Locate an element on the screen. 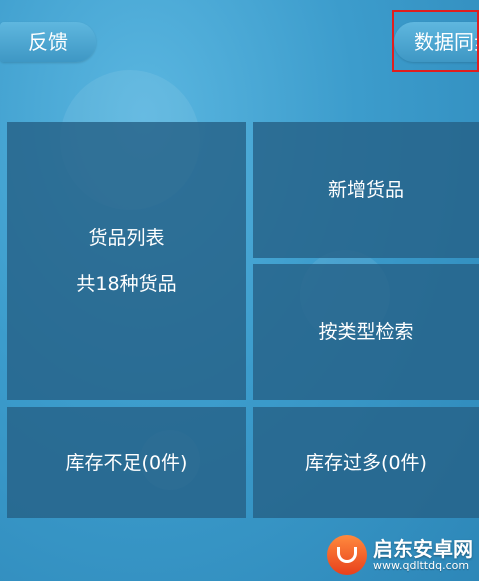 The width and height of the screenshot is (479, 581). over-stock-tile: 库存过多(0件) is located at coordinates (366, 462).